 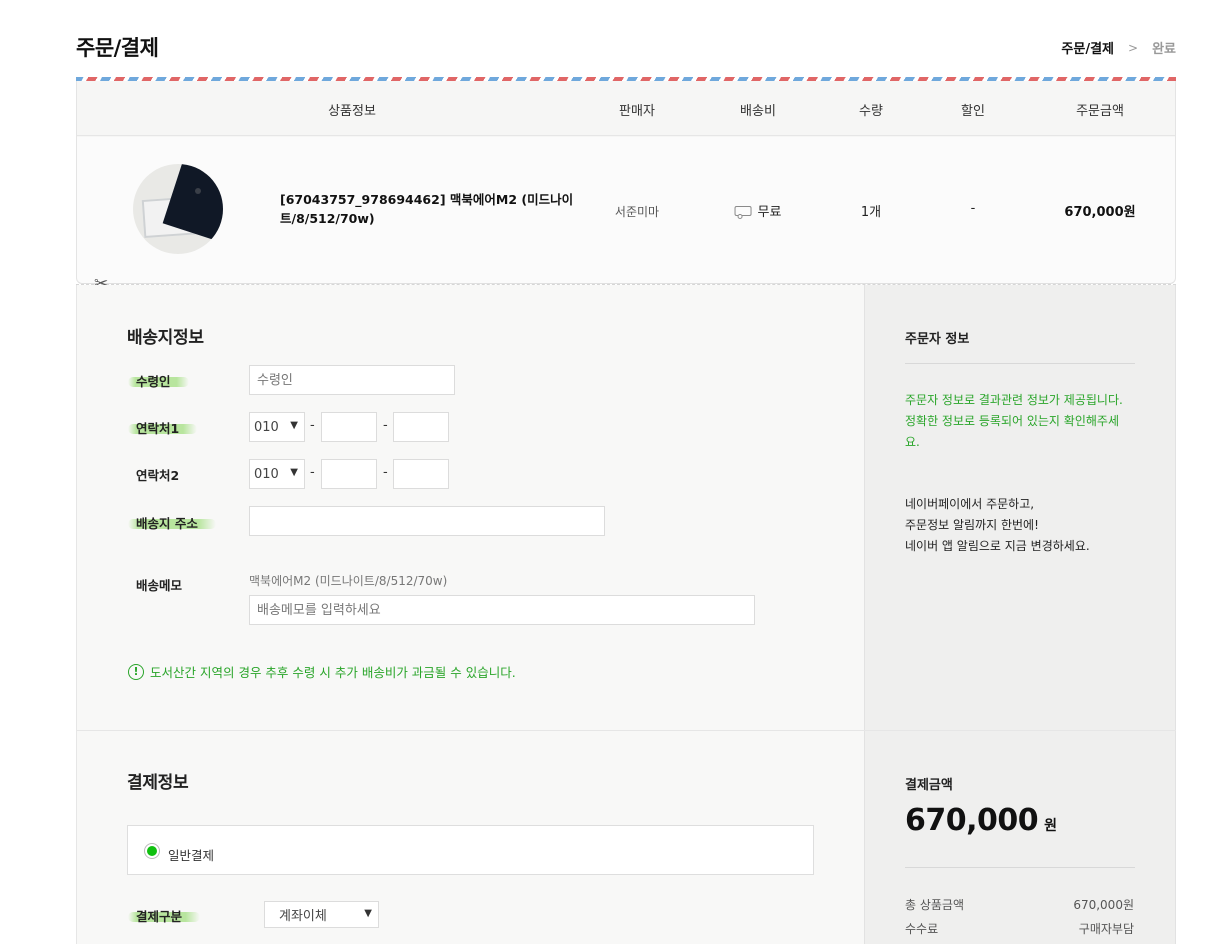 What do you see at coordinates (136, 671) in the screenshot?
I see `exclamation-circle-icon: !` at bounding box center [136, 671].